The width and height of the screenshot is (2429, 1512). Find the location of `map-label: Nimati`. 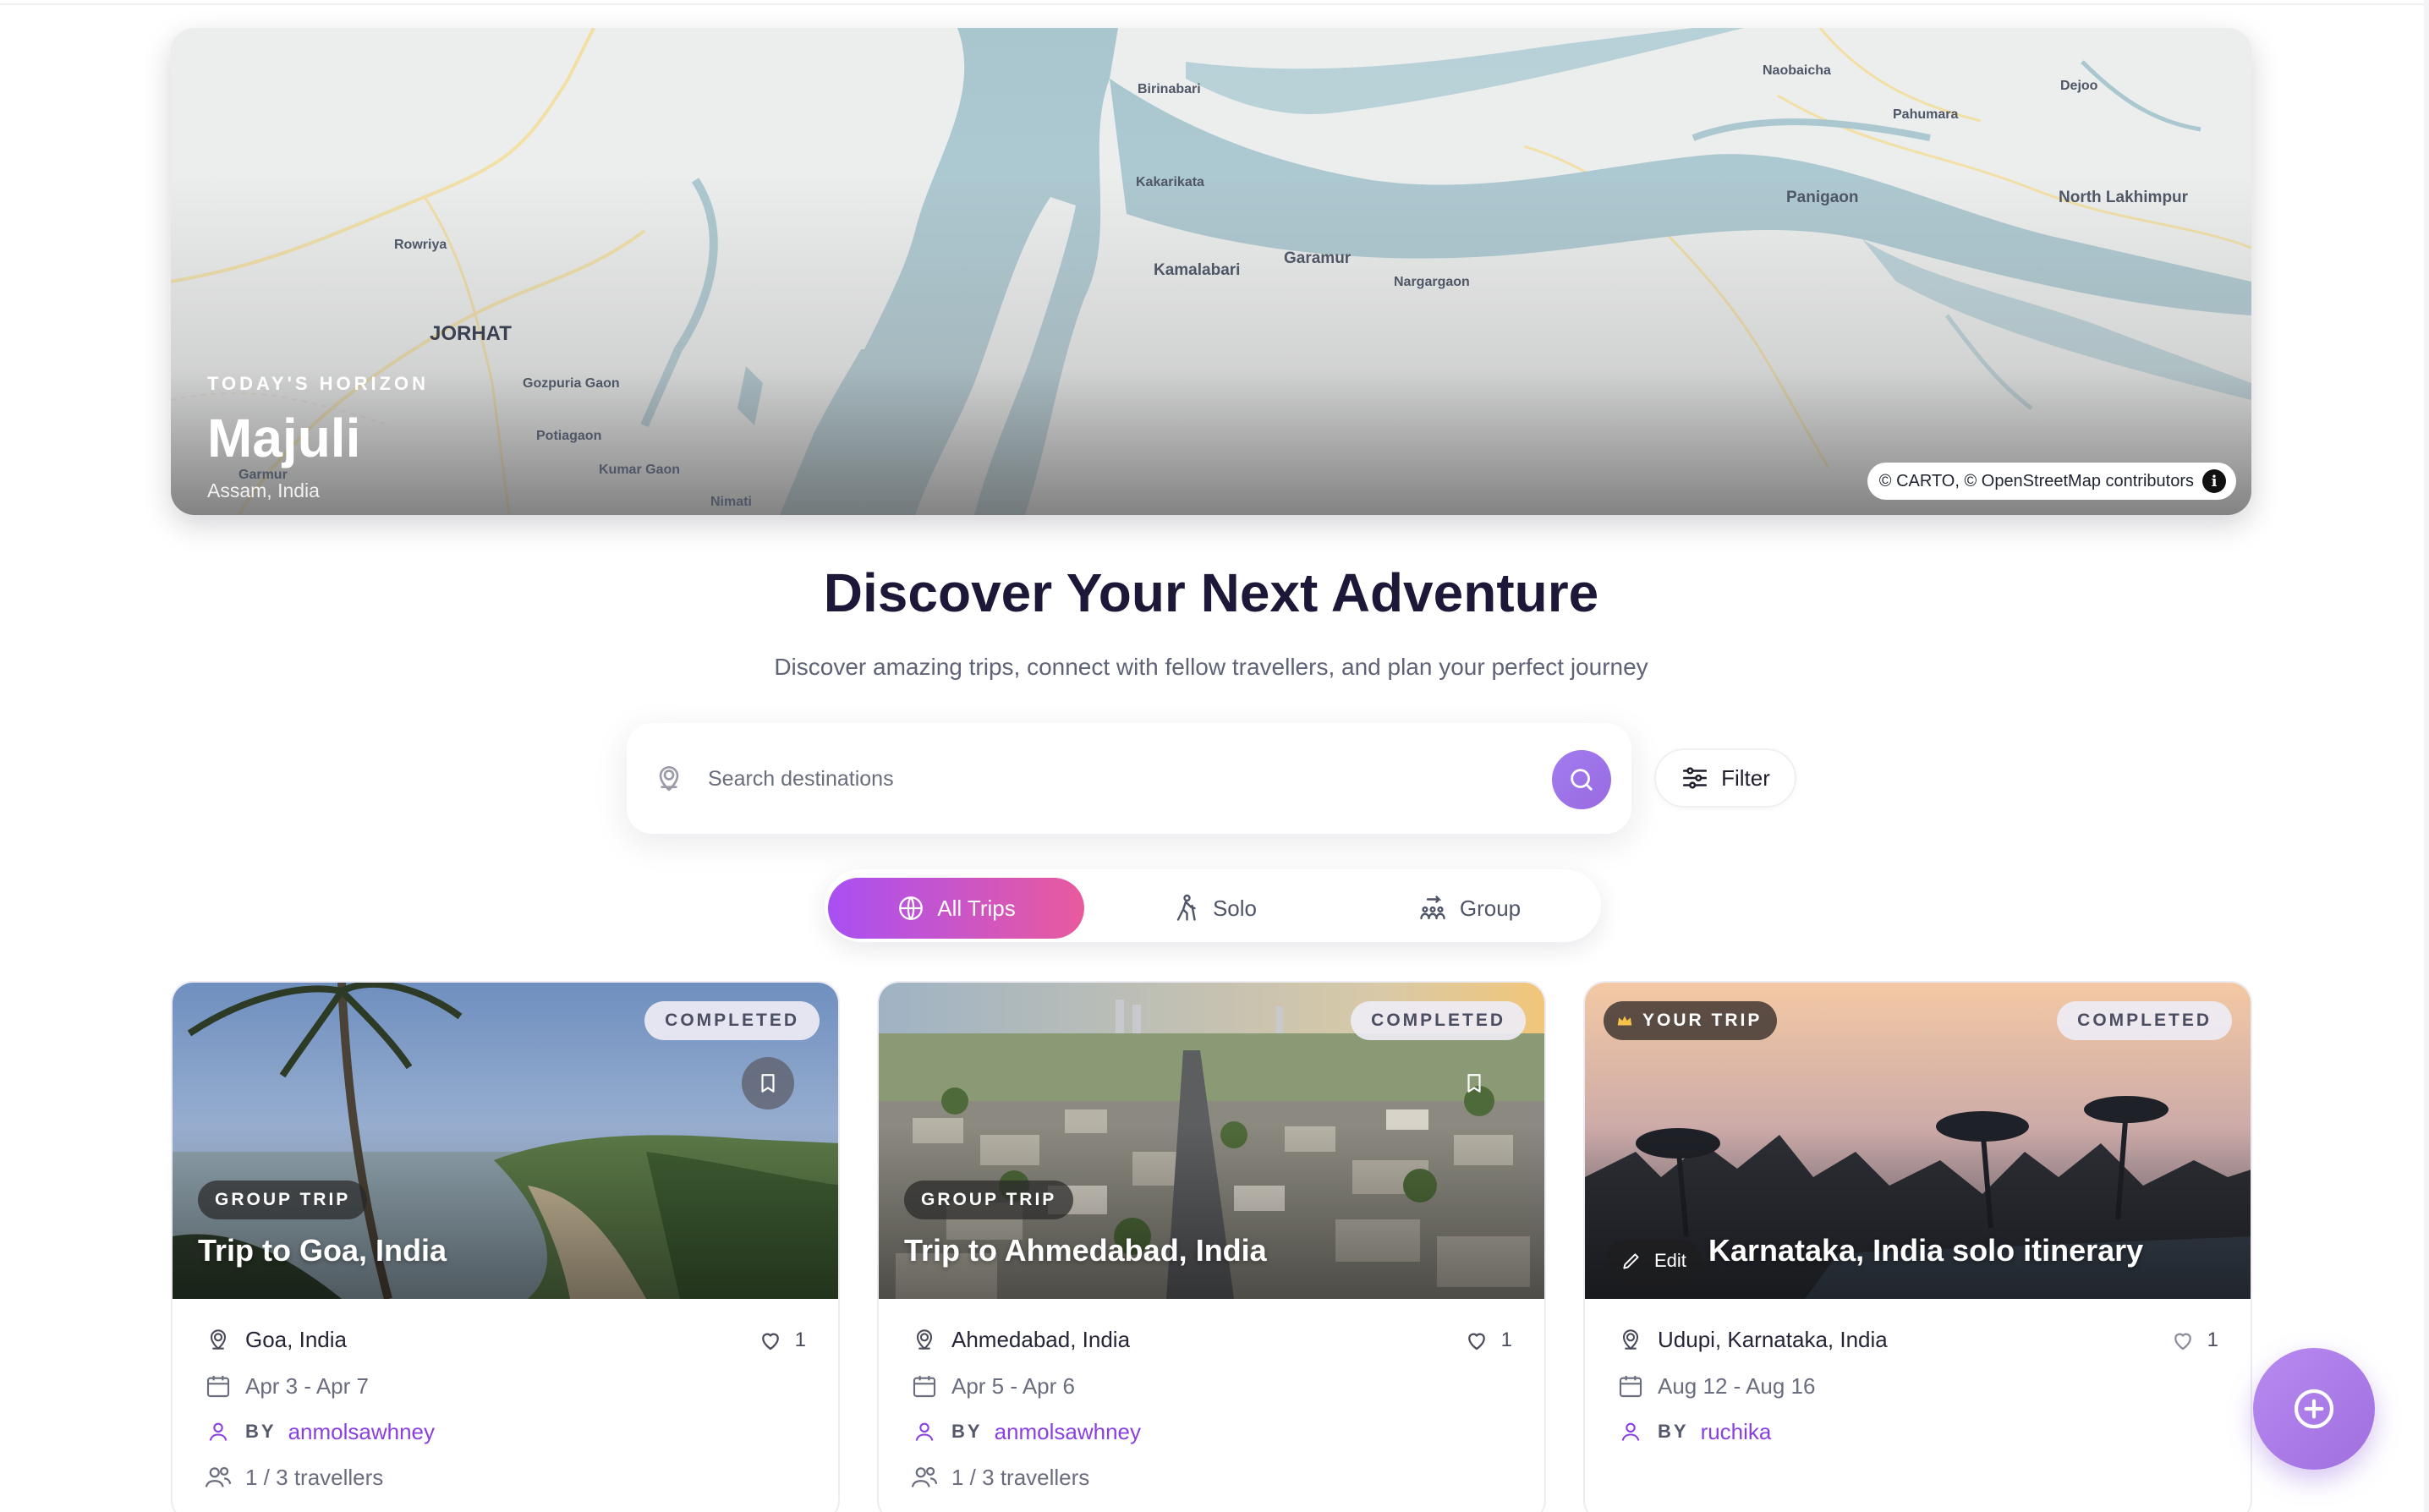

map-label: Nimati is located at coordinates (731, 502).